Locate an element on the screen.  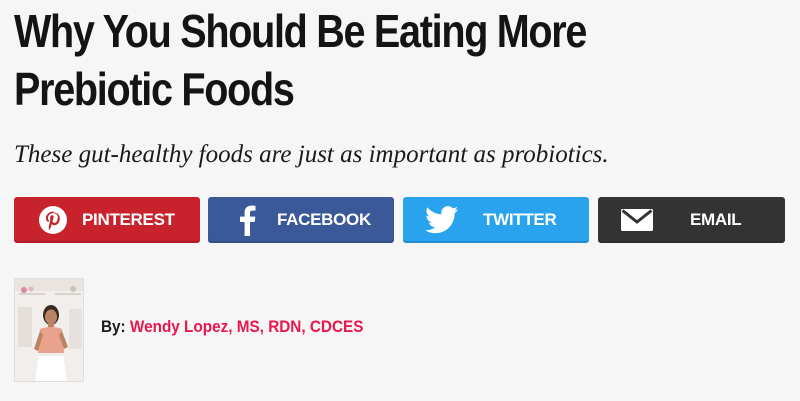
email-share-button: EMAIL is located at coordinates (691, 220).